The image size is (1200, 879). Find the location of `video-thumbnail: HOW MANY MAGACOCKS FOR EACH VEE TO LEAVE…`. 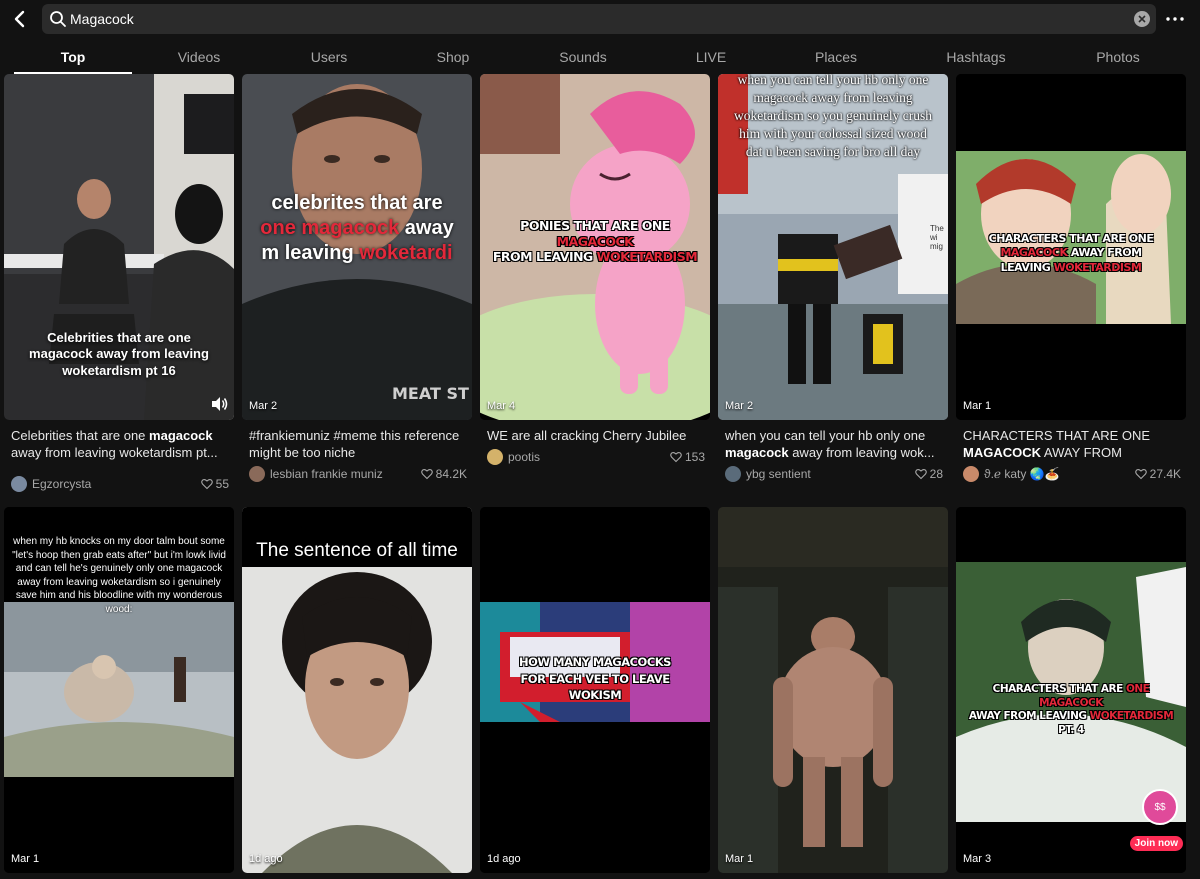

video-thumbnail: HOW MANY MAGACOCKS FOR EACH VEE TO LEAVE… is located at coordinates (595, 690).